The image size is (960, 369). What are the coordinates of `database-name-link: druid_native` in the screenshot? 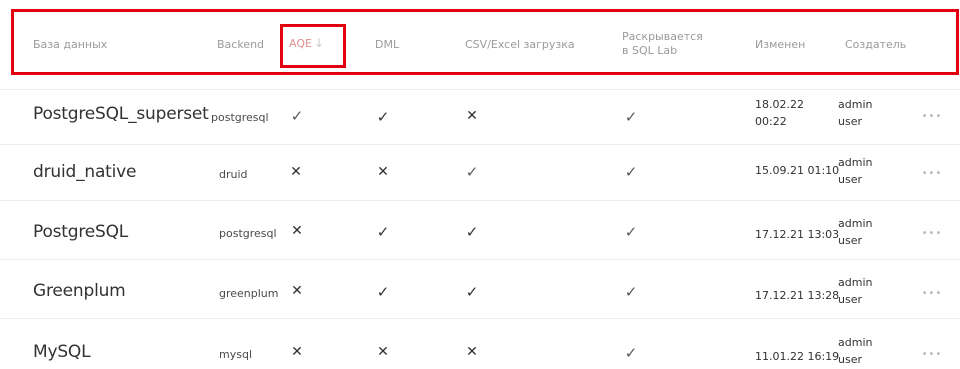 It's located at (84, 172).